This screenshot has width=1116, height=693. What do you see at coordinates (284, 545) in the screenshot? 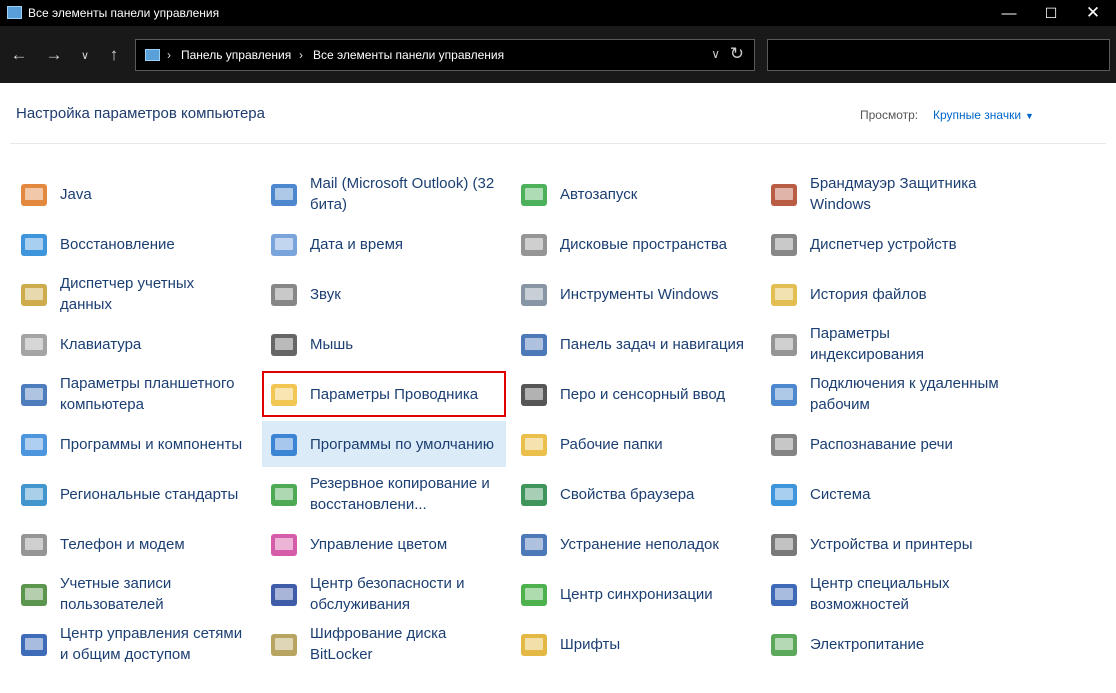
I see `color-icon` at bounding box center [284, 545].